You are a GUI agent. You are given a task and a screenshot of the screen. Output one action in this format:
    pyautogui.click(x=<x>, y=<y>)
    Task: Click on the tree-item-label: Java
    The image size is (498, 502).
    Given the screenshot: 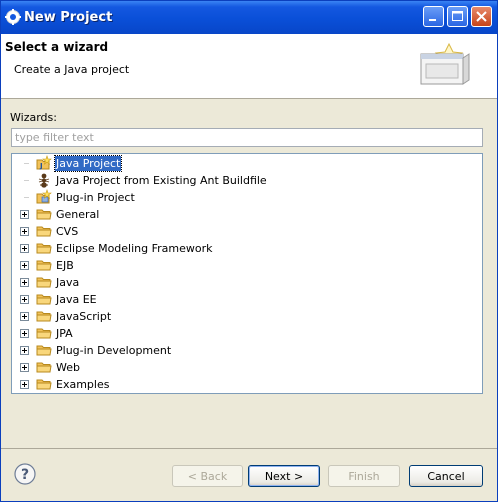 What is the action you would take?
    pyautogui.click(x=68, y=282)
    